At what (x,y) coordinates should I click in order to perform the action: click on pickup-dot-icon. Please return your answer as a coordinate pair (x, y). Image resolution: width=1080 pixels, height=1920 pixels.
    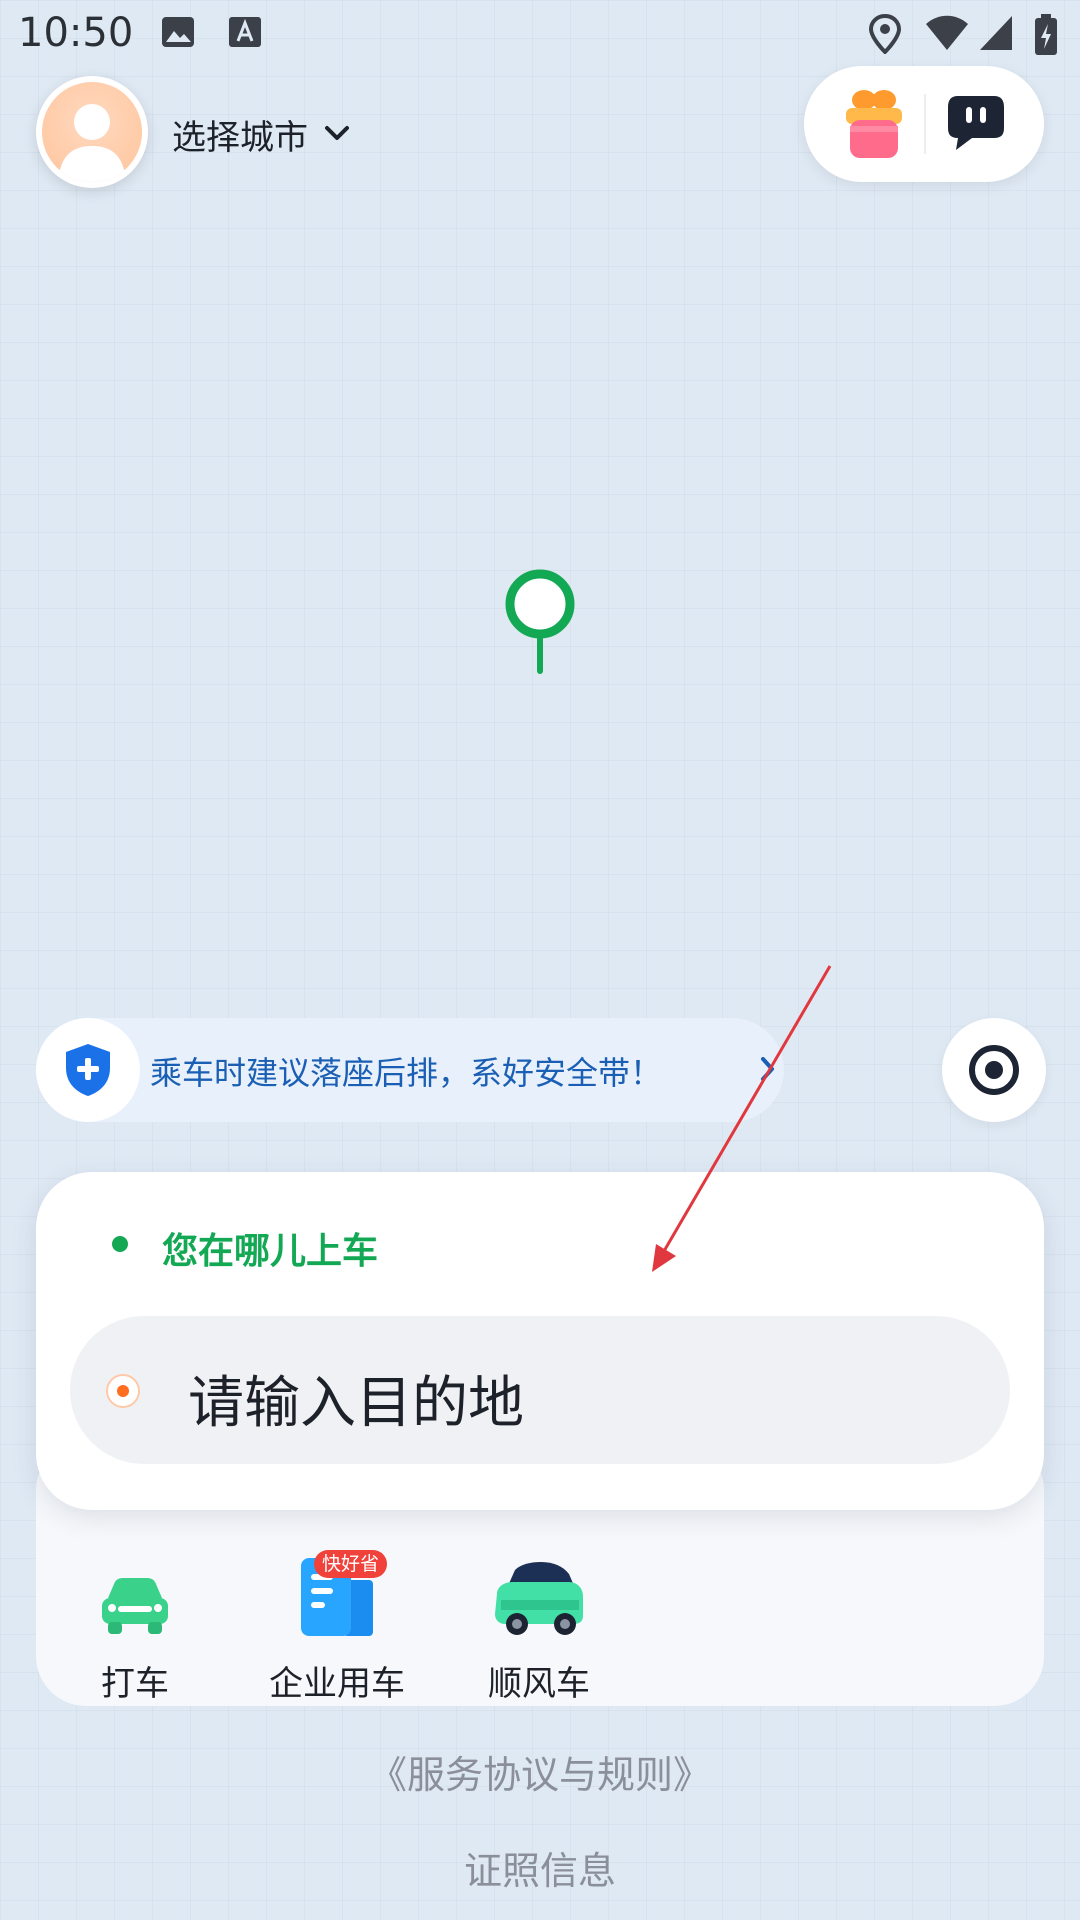
    Looking at the image, I should click on (120, 1244).